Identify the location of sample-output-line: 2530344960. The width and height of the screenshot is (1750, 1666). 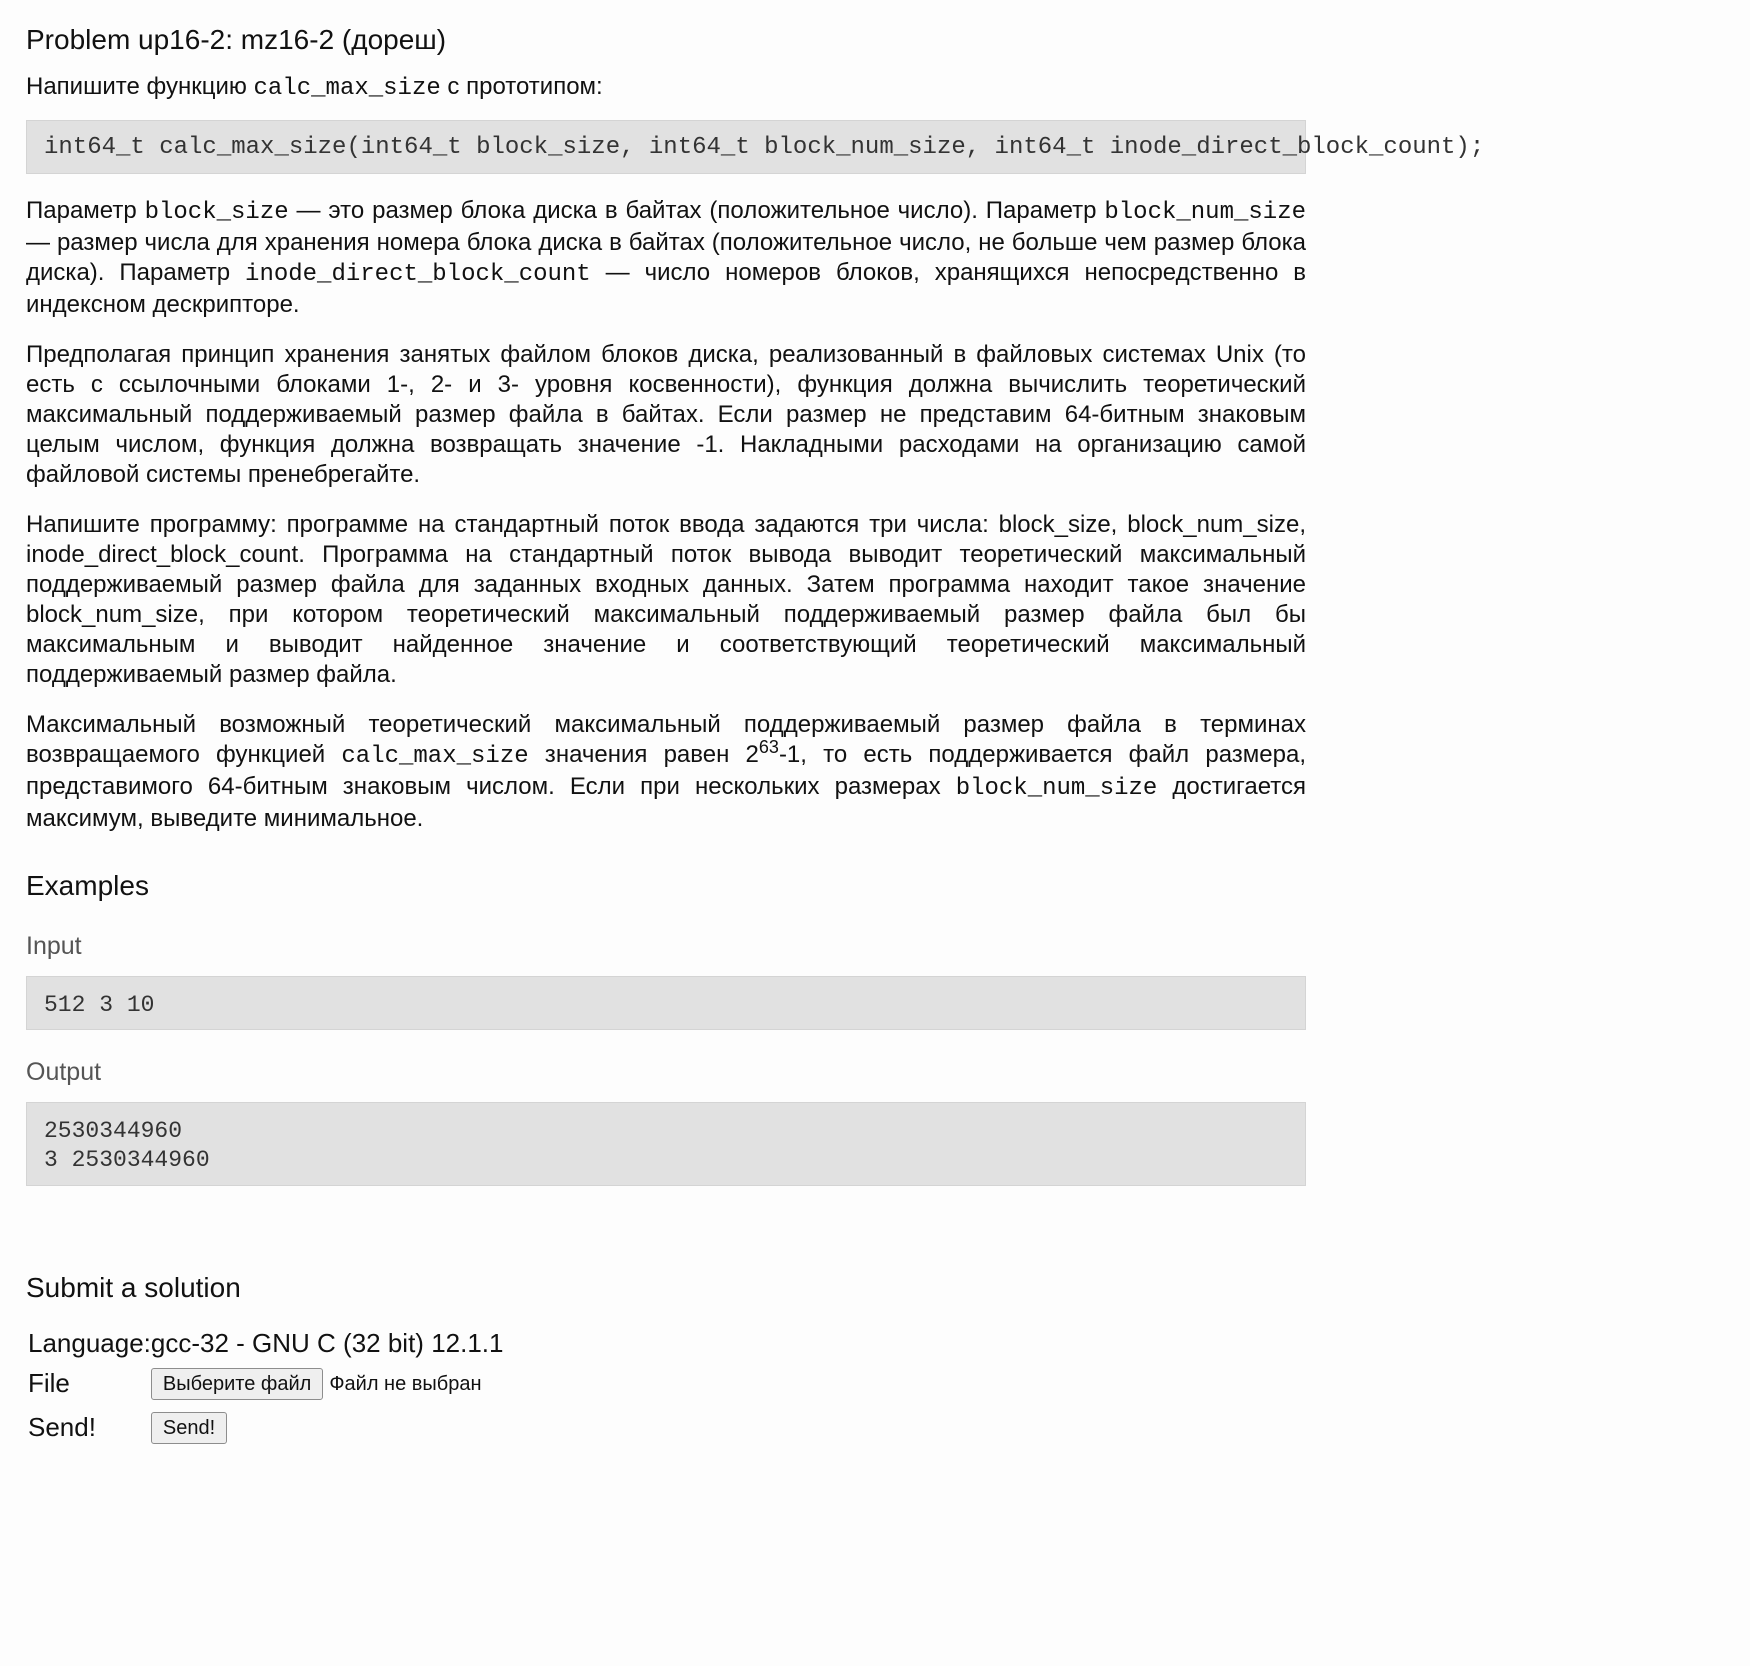
(113, 1131).